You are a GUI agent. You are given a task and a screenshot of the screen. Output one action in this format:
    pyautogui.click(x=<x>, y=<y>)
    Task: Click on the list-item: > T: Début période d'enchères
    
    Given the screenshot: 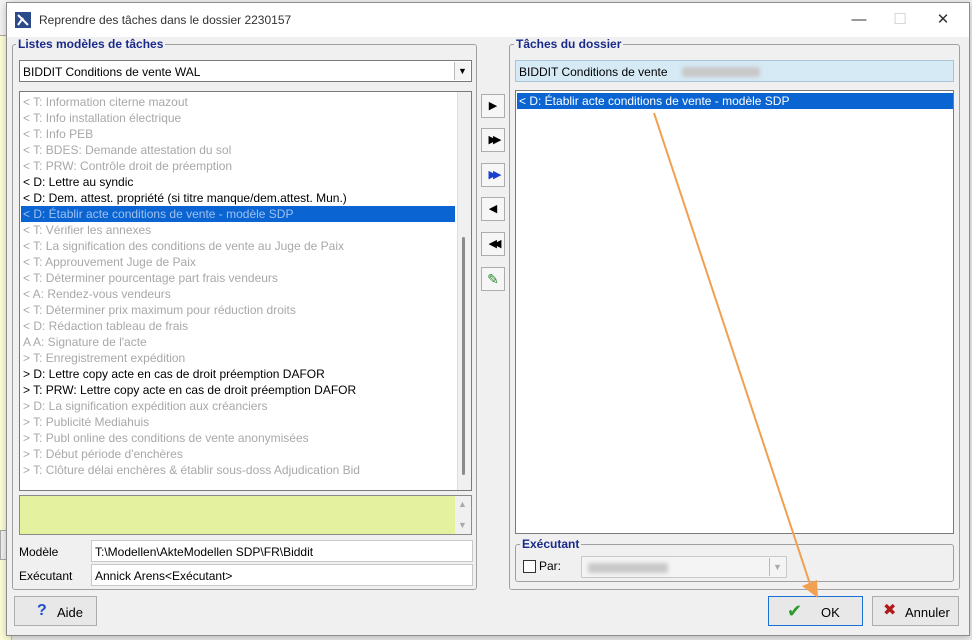 What is the action you would take?
    pyautogui.click(x=238, y=454)
    